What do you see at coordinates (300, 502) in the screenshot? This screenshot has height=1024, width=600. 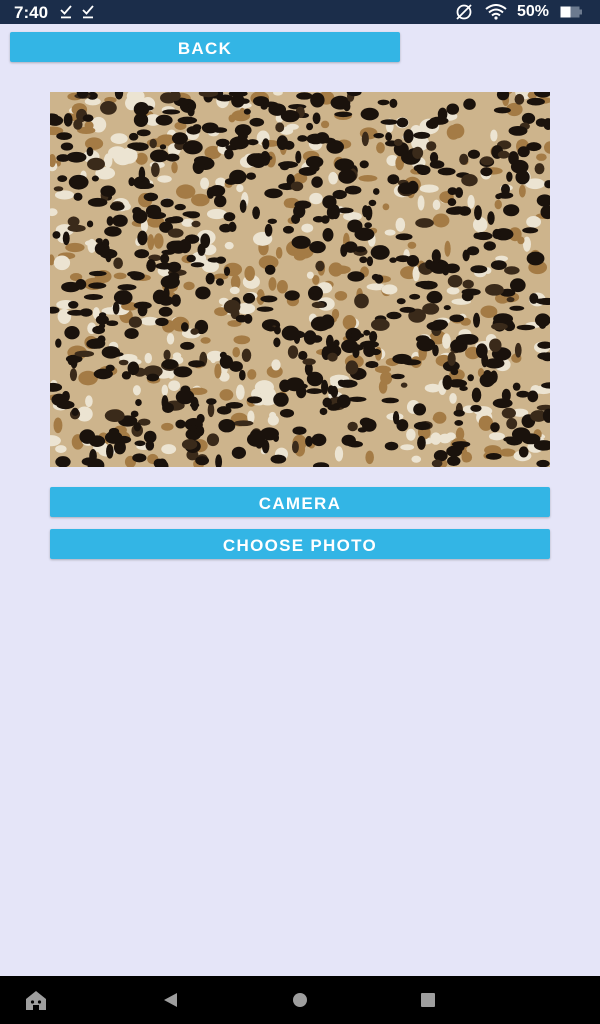 I see `camera-button: CAMERA` at bounding box center [300, 502].